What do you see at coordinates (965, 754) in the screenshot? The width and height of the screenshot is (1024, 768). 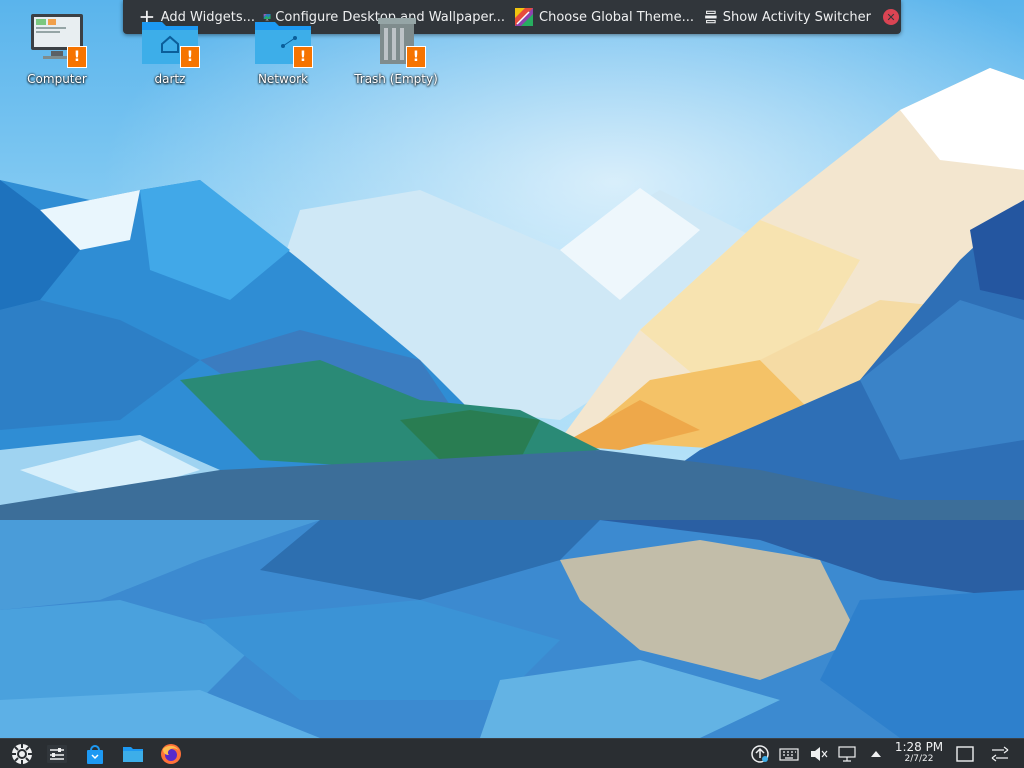 I see `show-desktop-icon` at bounding box center [965, 754].